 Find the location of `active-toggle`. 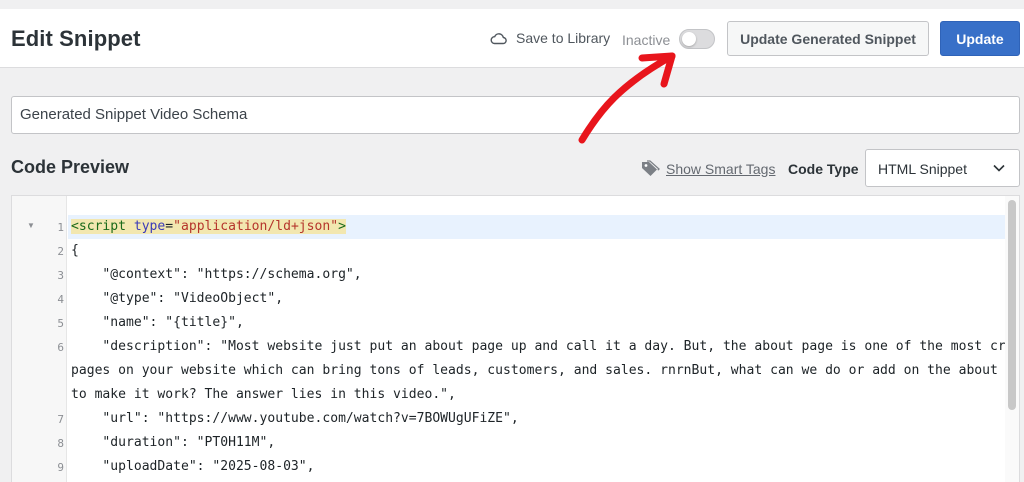

active-toggle is located at coordinates (697, 39).